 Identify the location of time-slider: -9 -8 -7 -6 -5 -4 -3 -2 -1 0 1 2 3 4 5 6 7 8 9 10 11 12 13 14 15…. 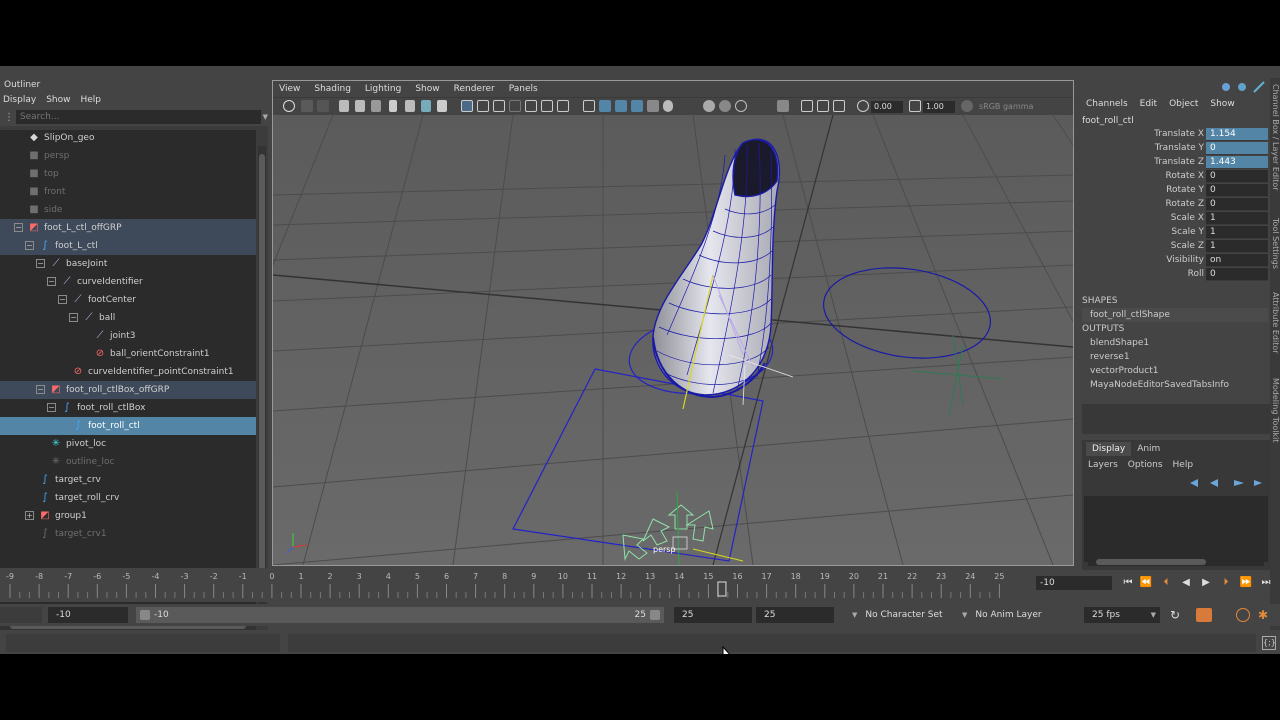
(515, 585).